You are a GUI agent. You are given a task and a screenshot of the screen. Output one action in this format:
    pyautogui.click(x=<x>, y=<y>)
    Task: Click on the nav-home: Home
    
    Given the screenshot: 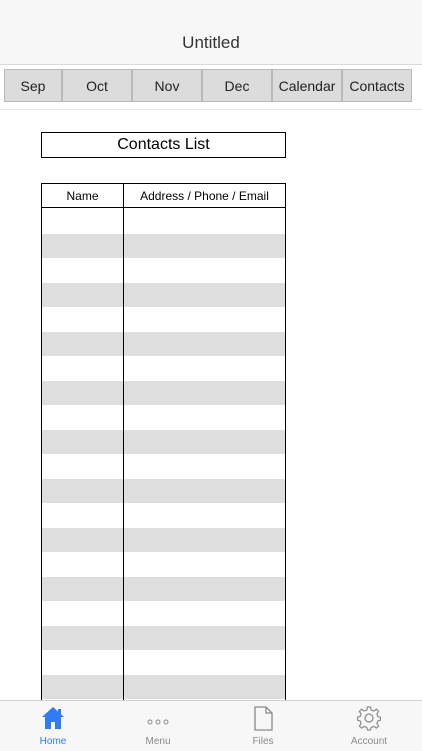 What is the action you would take?
    pyautogui.click(x=53, y=726)
    